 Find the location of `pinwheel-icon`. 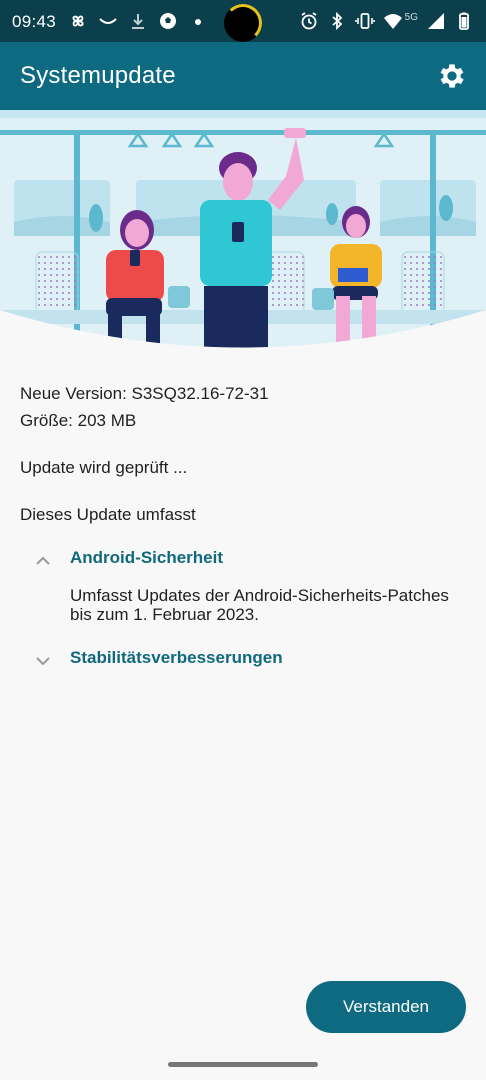

pinwheel-icon is located at coordinates (78, 21).